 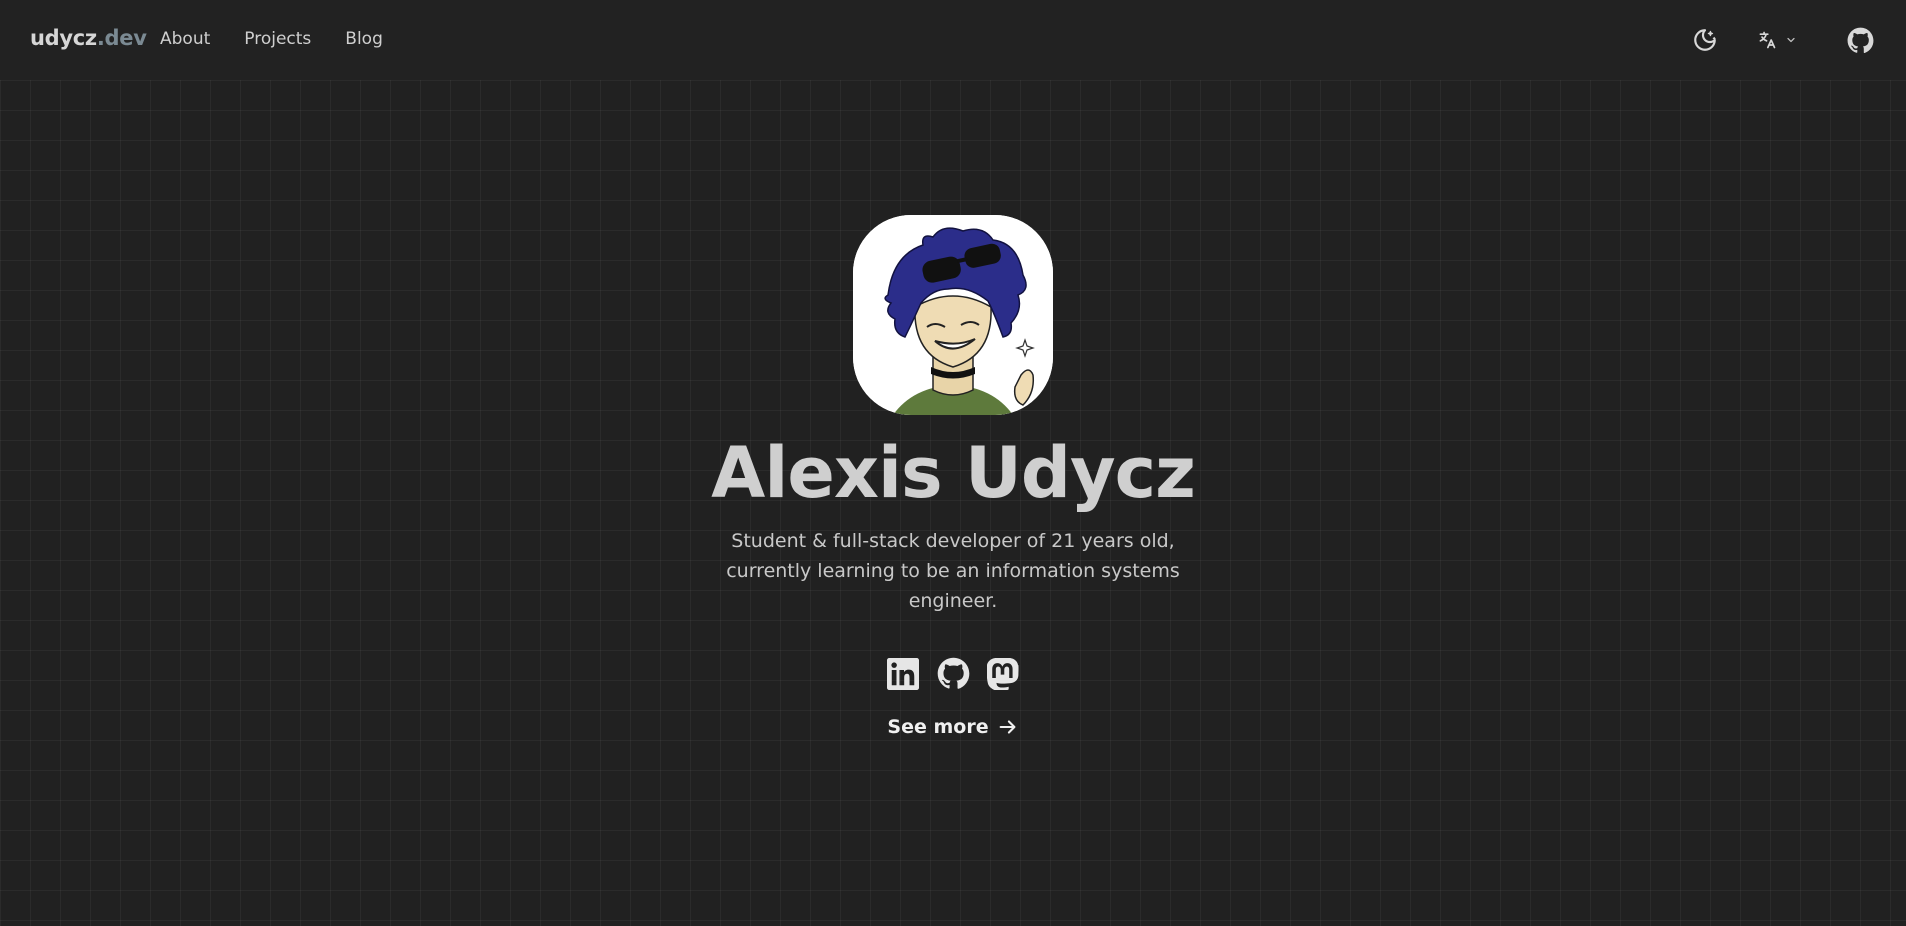 I want to click on mastodon-link, so click(x=1003, y=673).